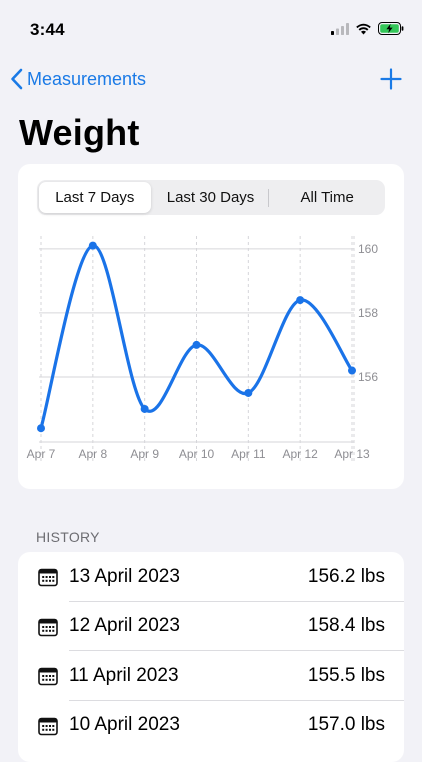 The height and width of the screenshot is (762, 422). I want to click on history-section-header: HISTORY, so click(68, 537).